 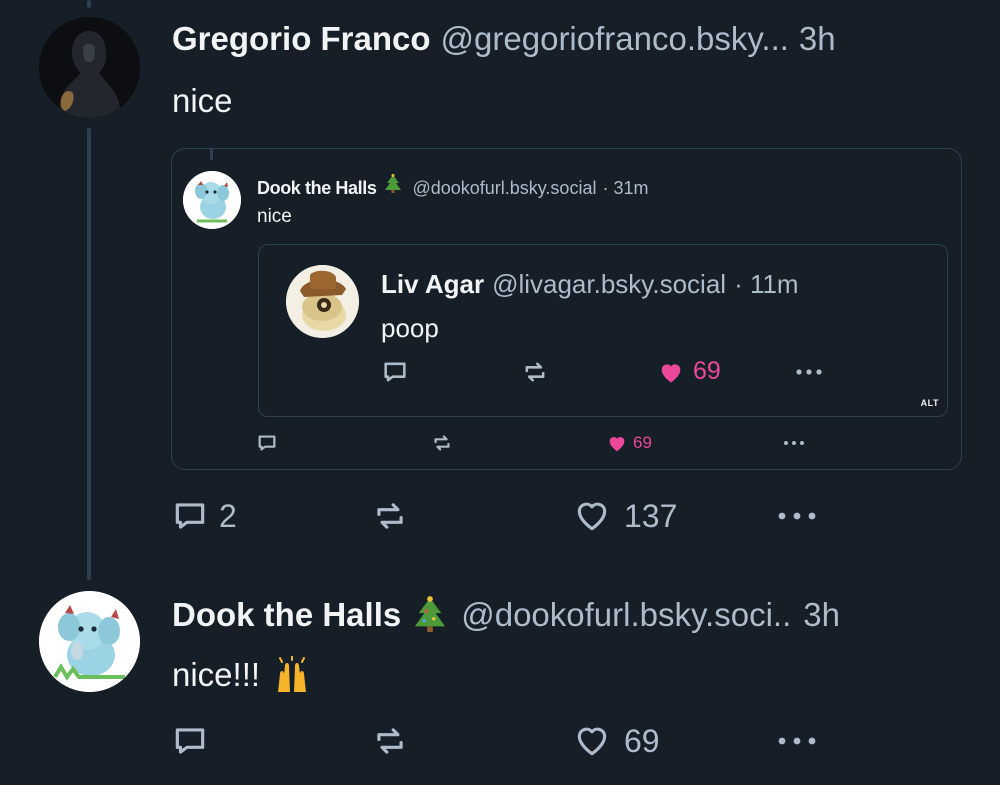 I want to click on quote-reply-button, so click(x=267, y=443).